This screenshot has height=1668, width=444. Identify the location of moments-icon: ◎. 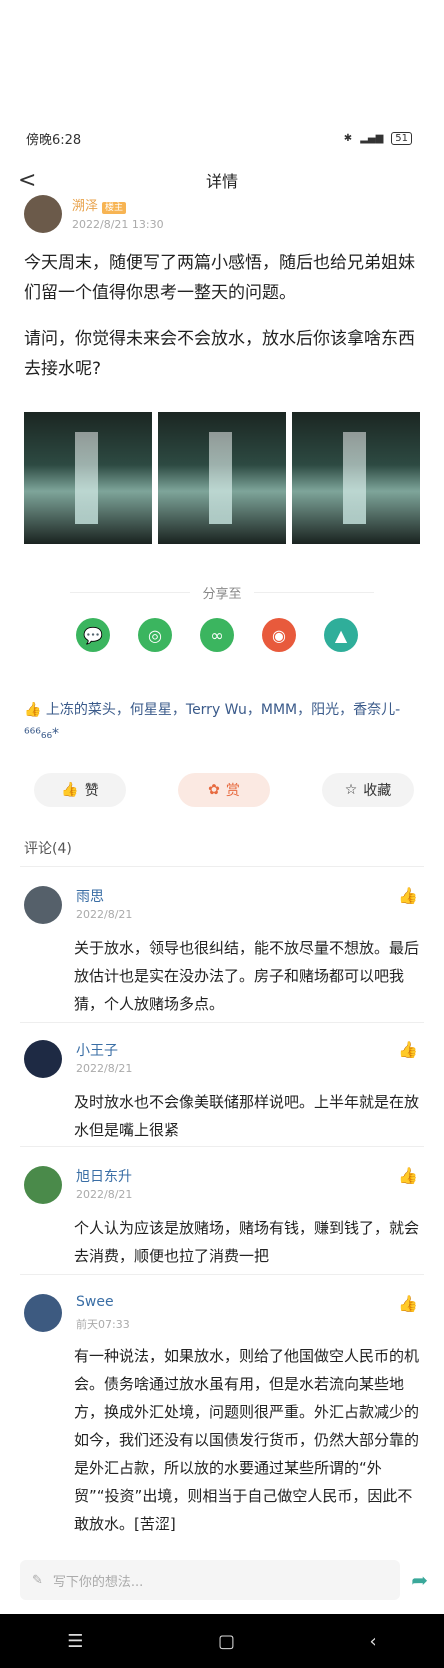
(155, 635).